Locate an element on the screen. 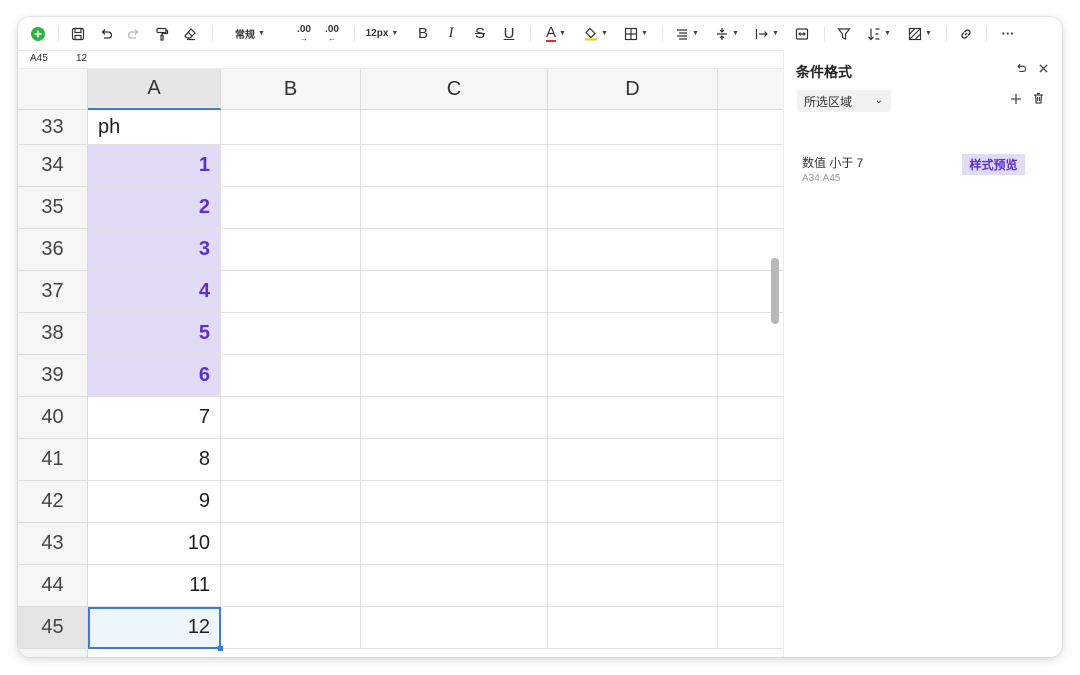 This screenshot has height=675, width=1080. cell-a42: 9 is located at coordinates (154, 502).